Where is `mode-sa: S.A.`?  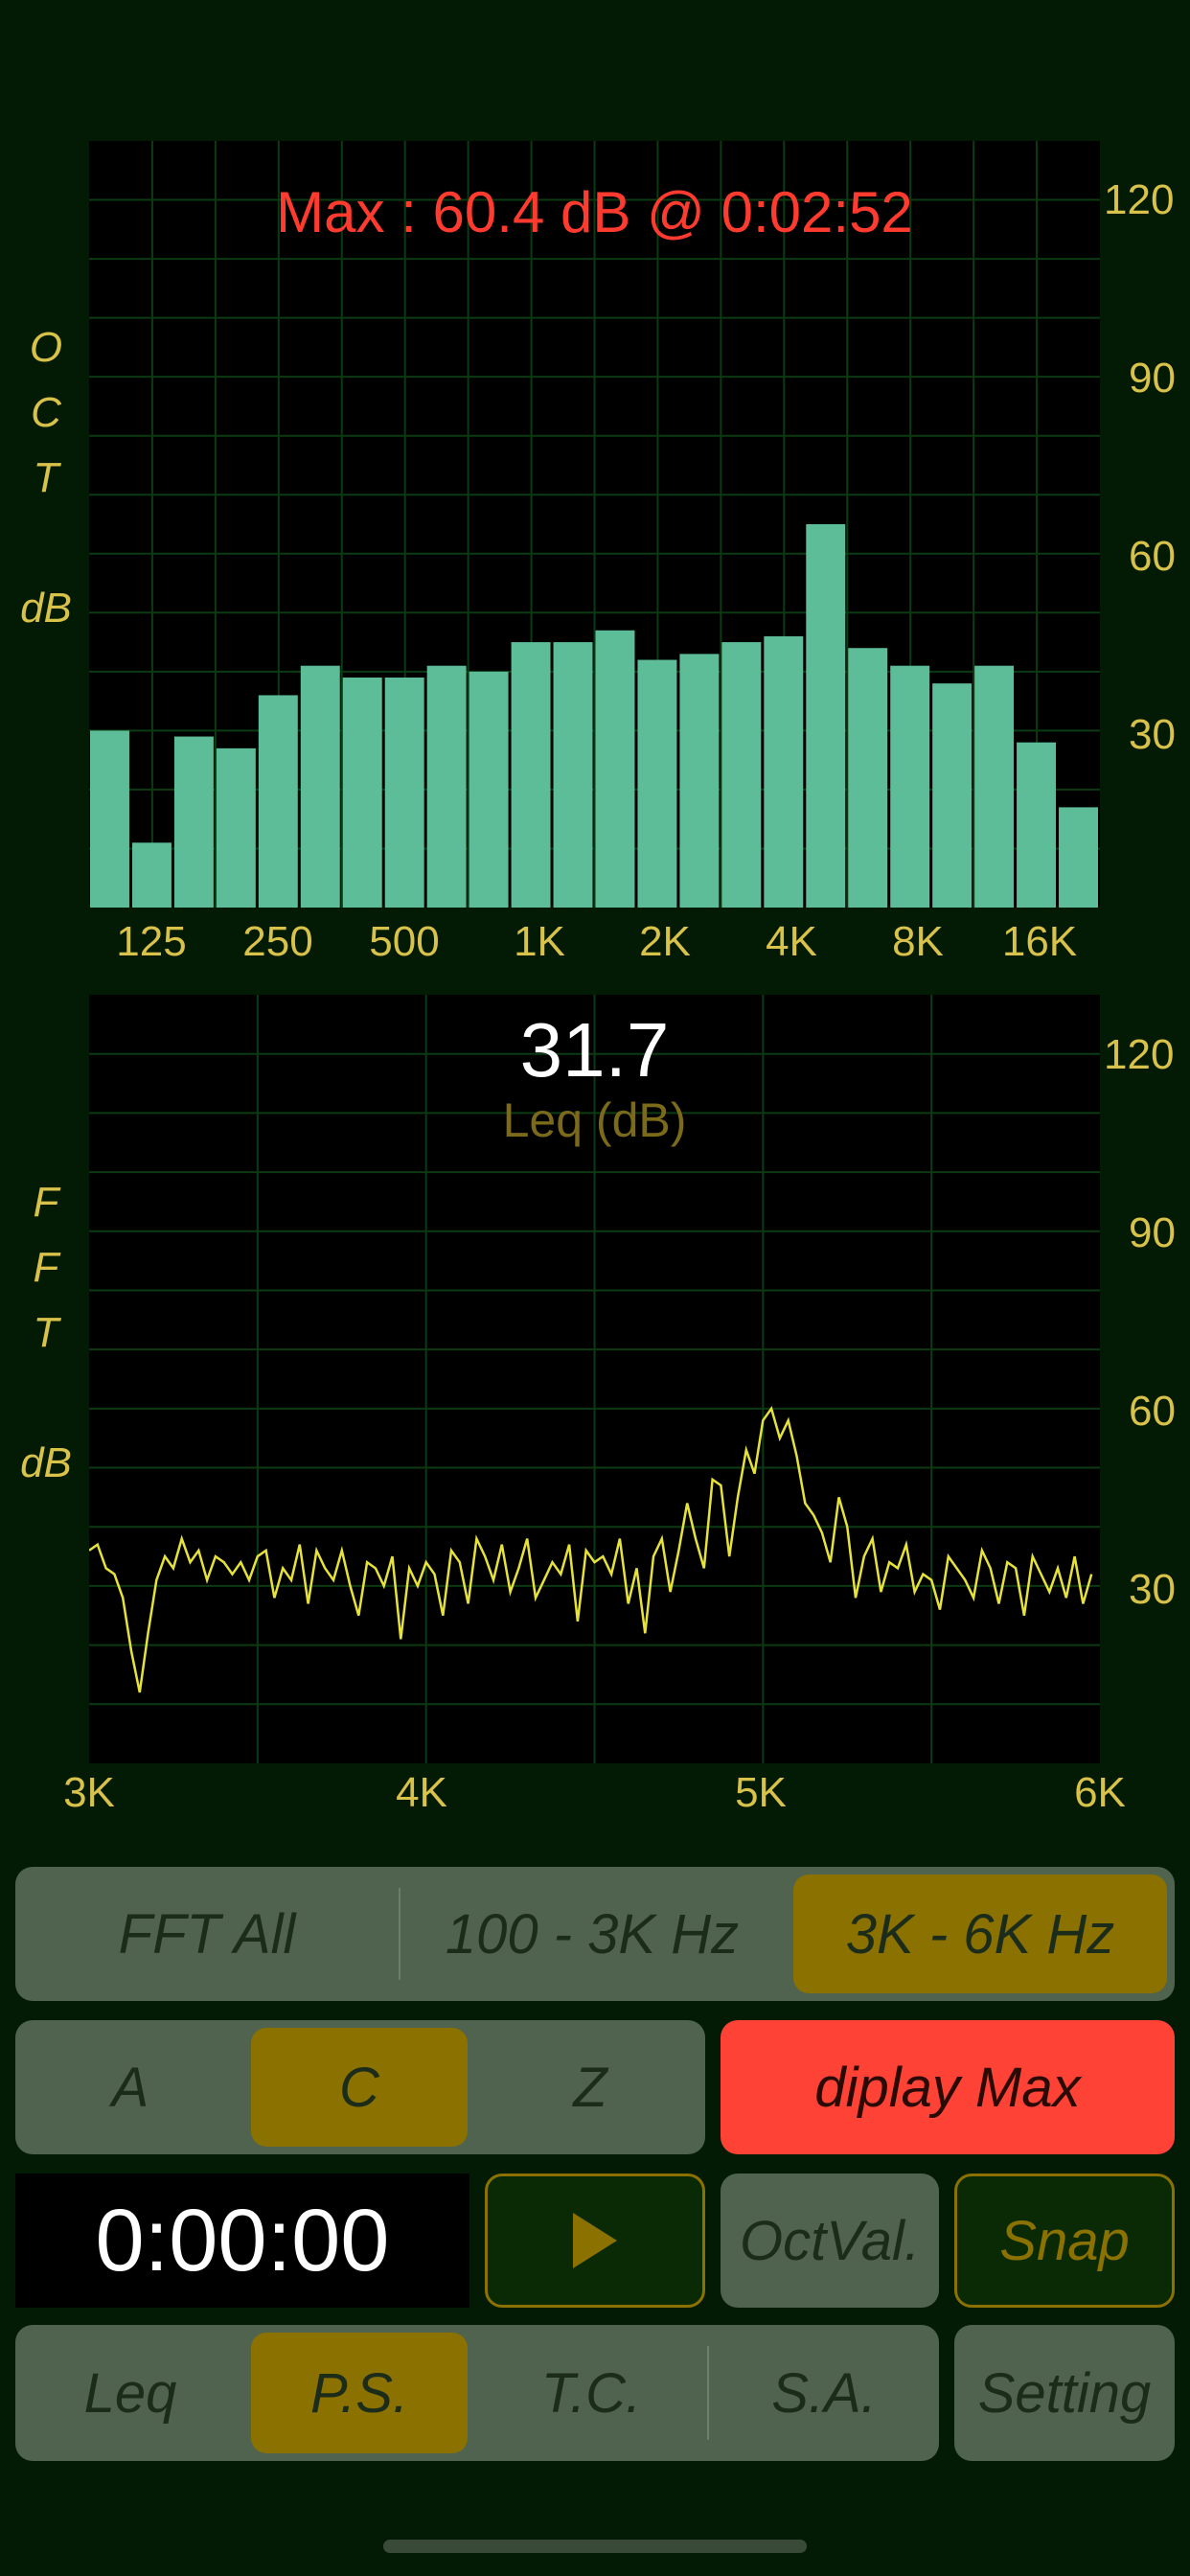
mode-sa: S.A. is located at coordinates (824, 2393).